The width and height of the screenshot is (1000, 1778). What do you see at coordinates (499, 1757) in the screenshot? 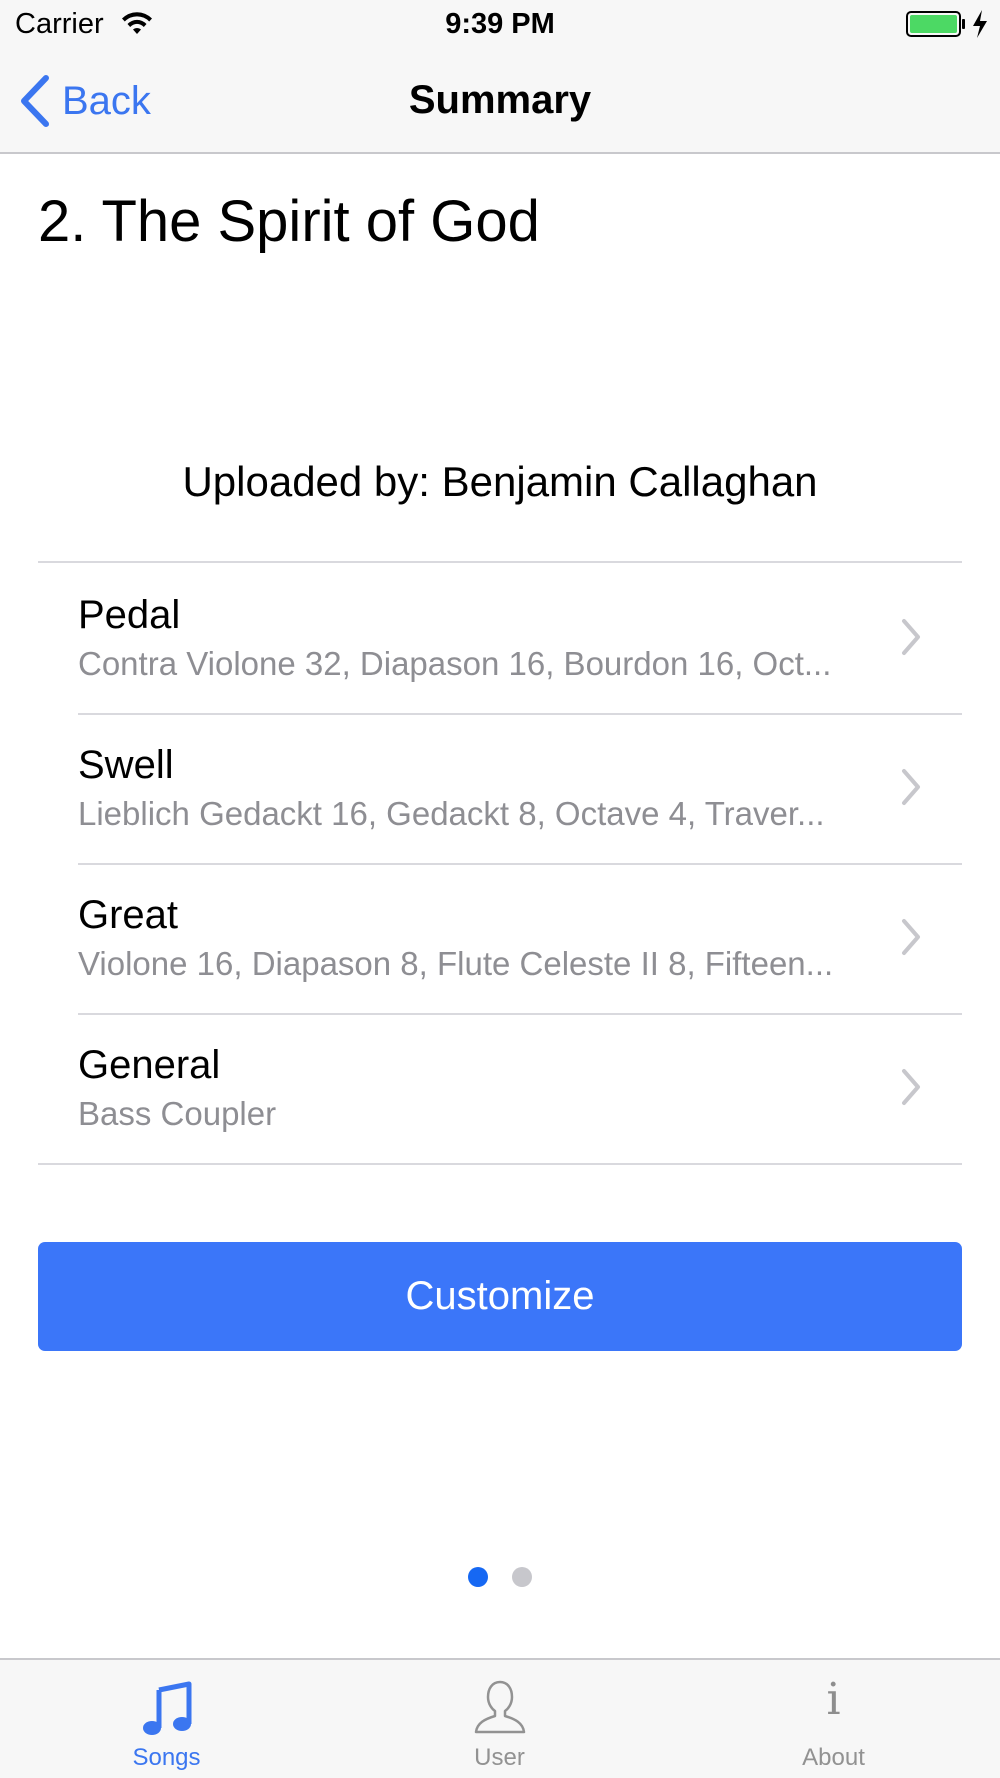
I see `tab-label: User` at bounding box center [499, 1757].